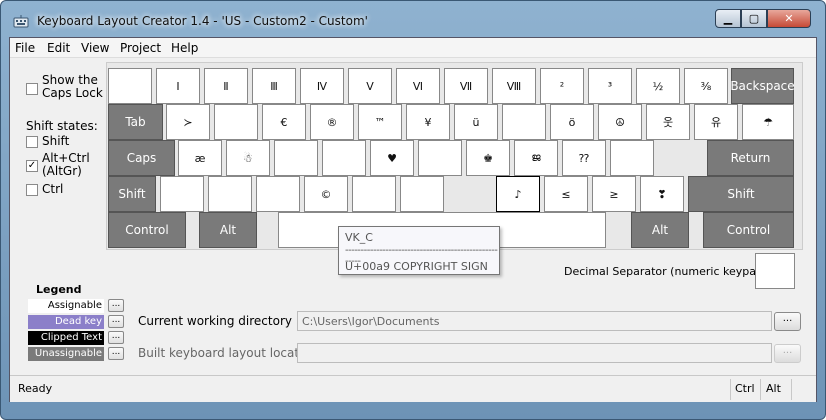 The width and height of the screenshot is (826, 420). I want to click on caps-key: Caps, so click(141, 158).